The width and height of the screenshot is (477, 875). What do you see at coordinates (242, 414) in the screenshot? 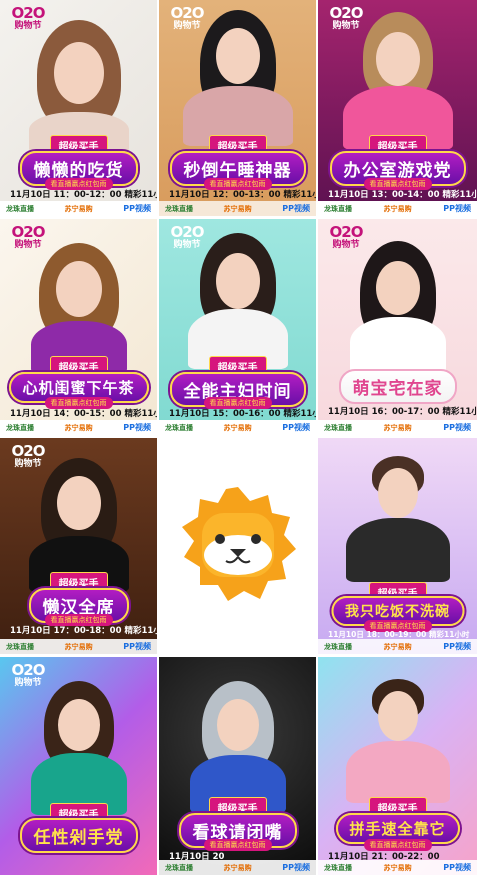
I see `poster-schedule: 11月10日 15：00-16：00 精彩11小时` at bounding box center [242, 414].